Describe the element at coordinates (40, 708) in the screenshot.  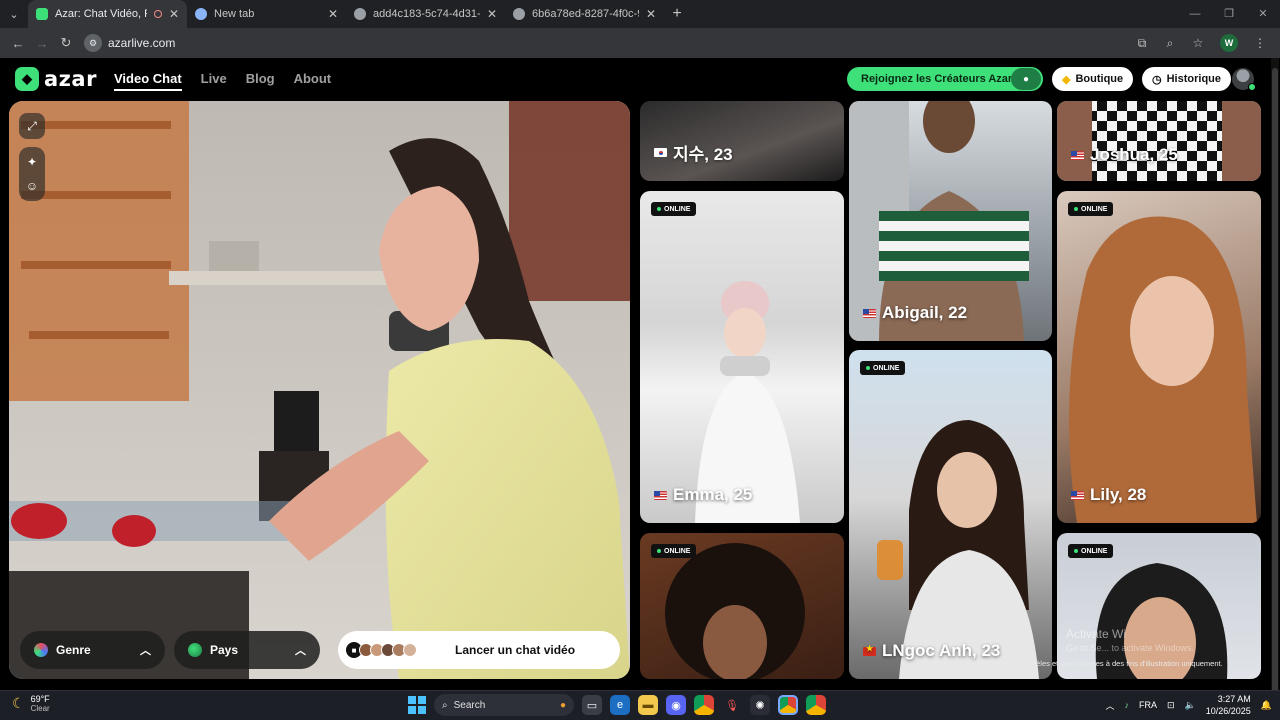
I see `weather-desc: Clear` at that location.